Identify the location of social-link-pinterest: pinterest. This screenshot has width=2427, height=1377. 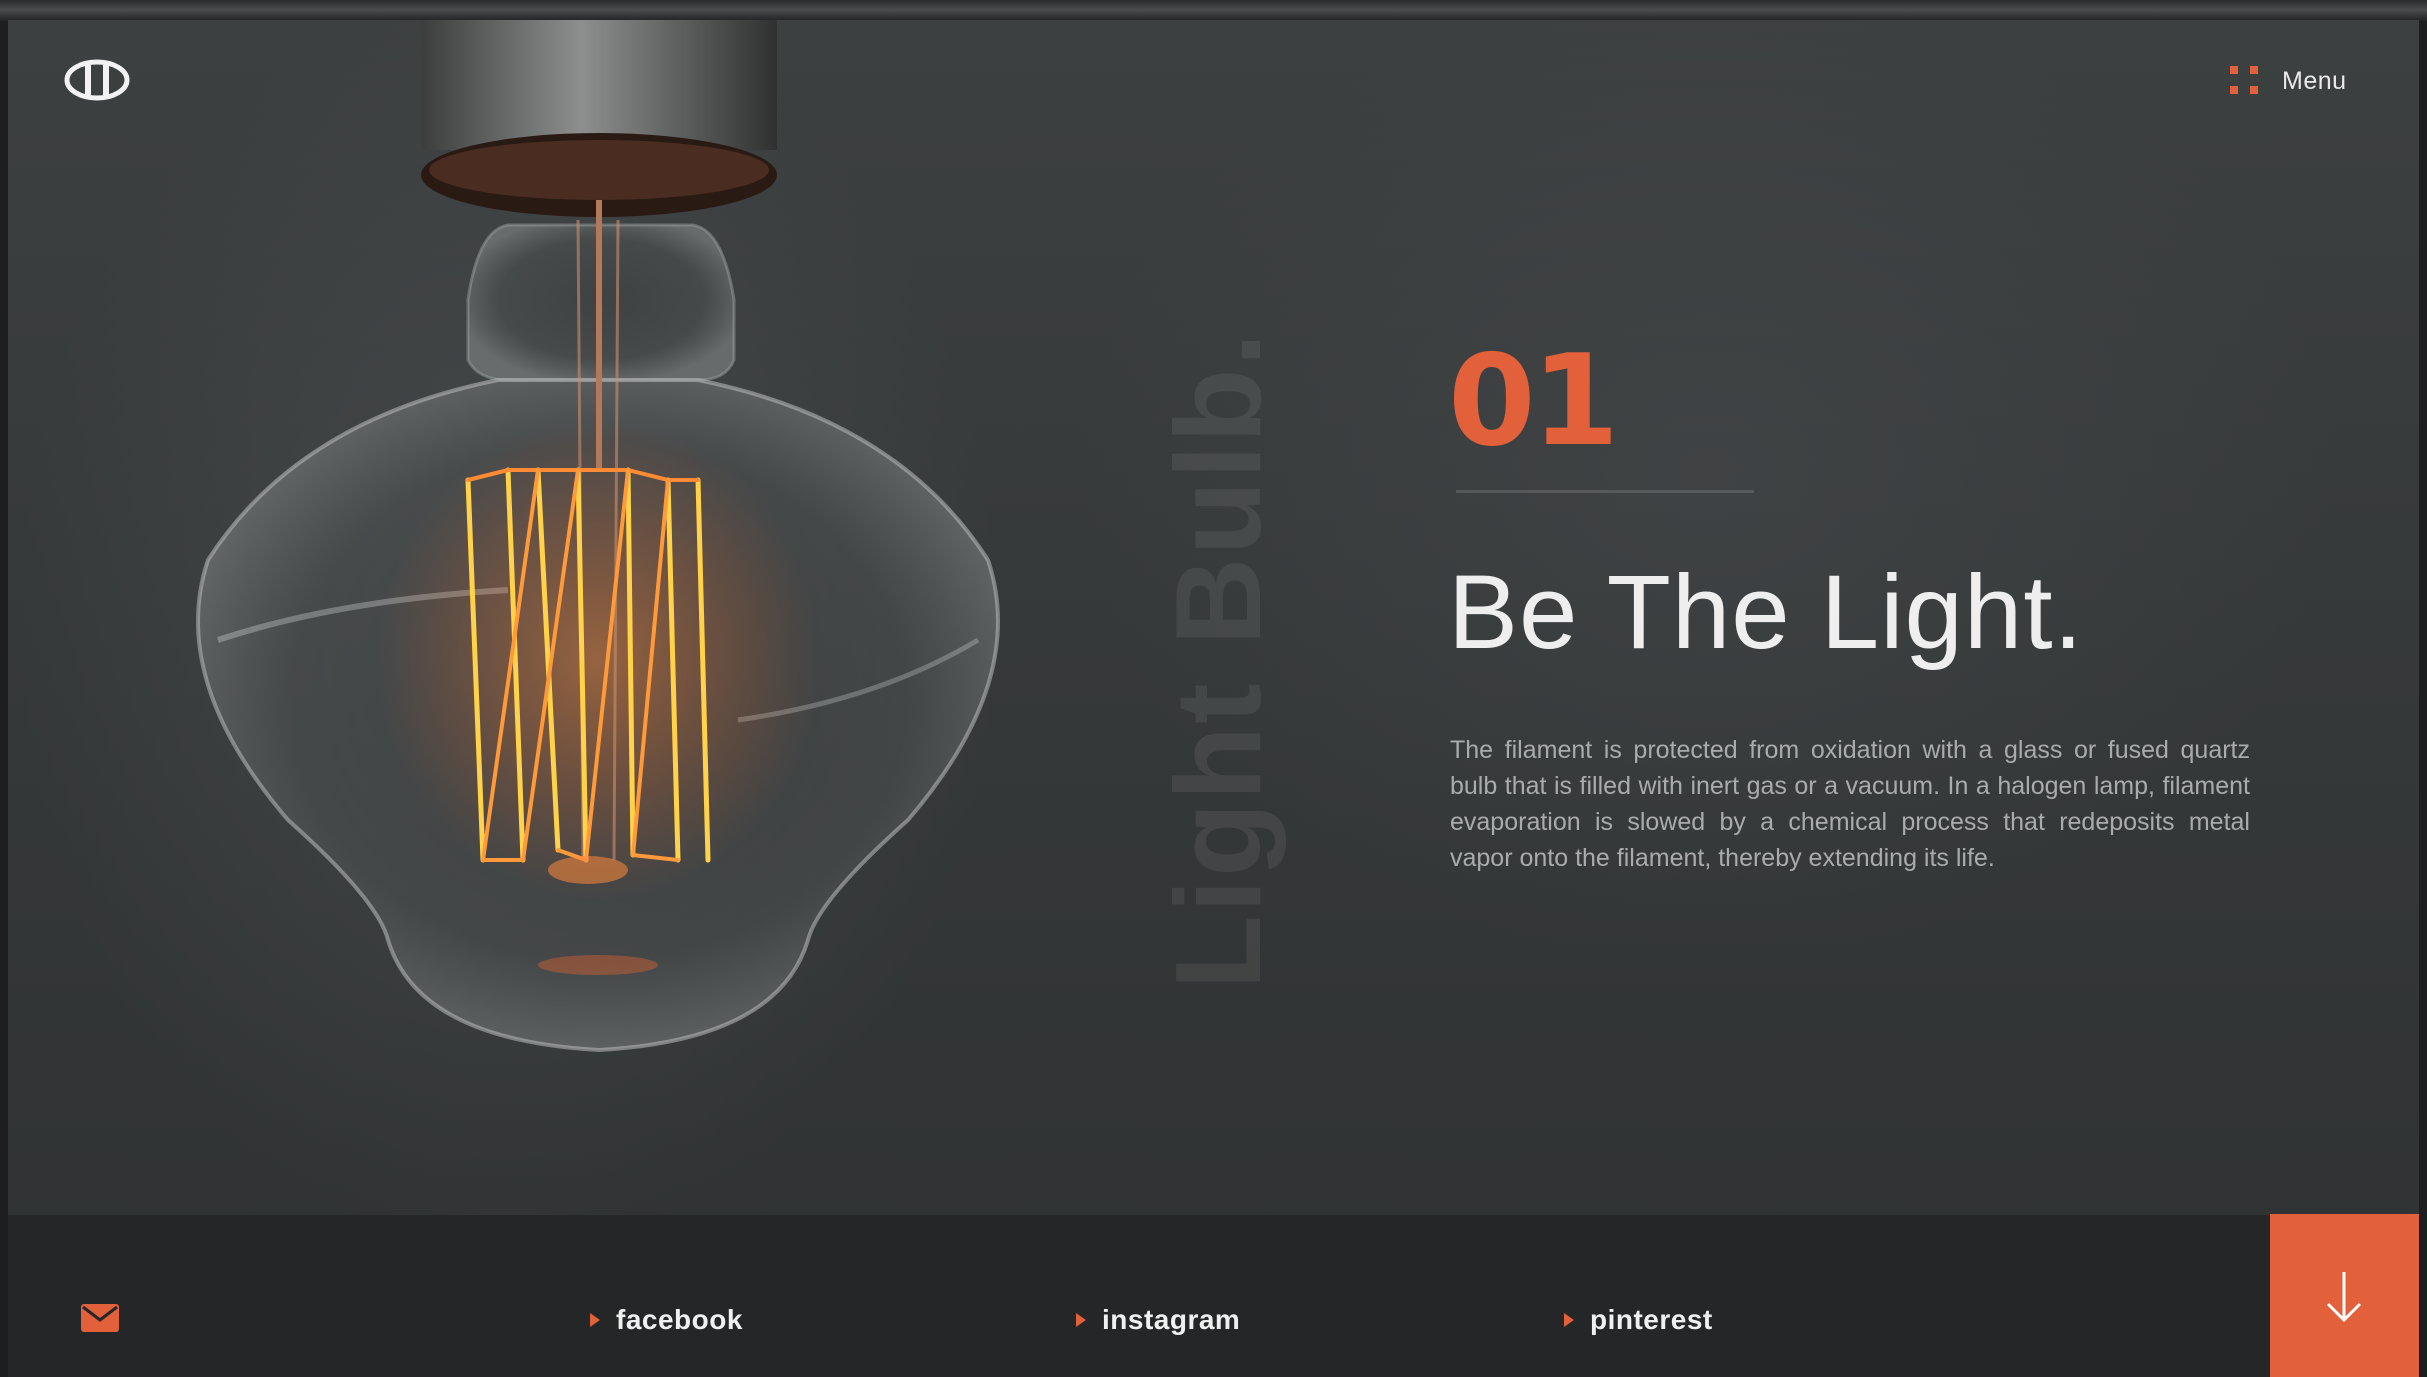
(1638, 1320).